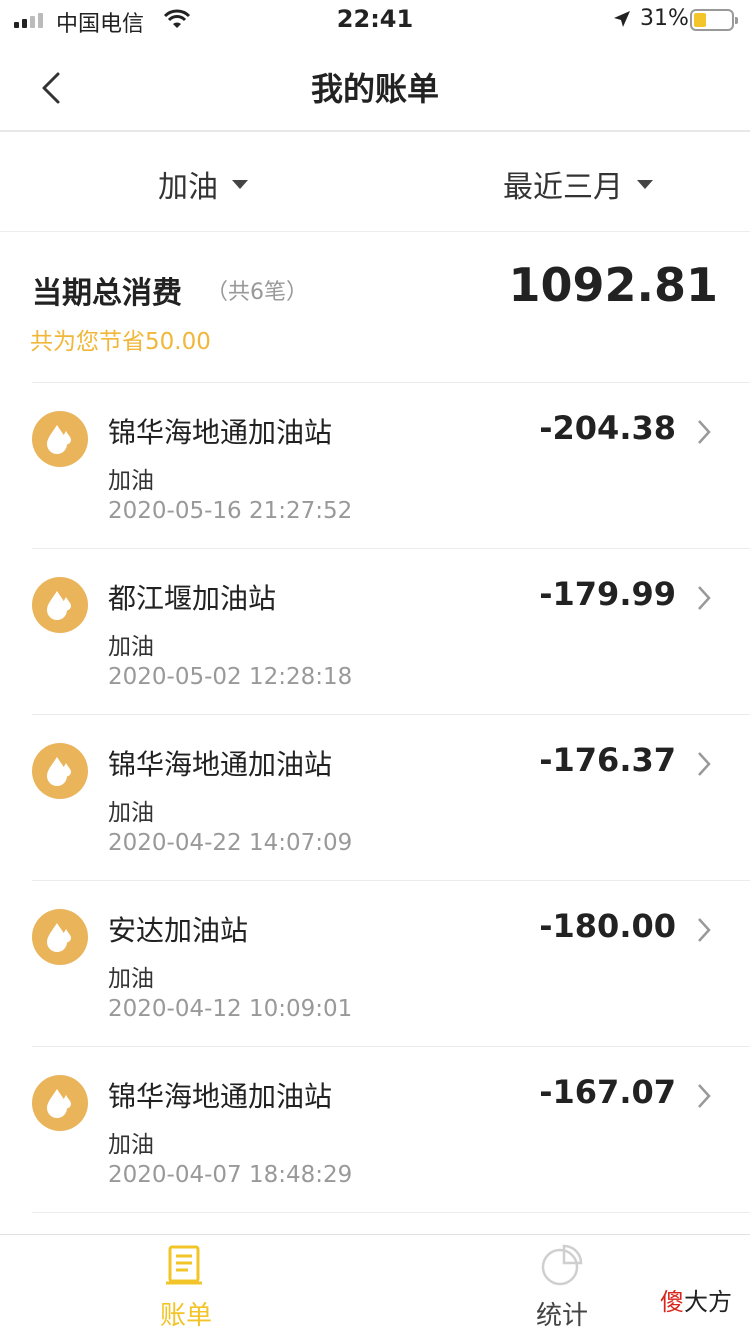 This screenshot has width=750, height=1334. Describe the element at coordinates (178, 930) in the screenshot. I see `transaction-name: 安达加油站` at that location.